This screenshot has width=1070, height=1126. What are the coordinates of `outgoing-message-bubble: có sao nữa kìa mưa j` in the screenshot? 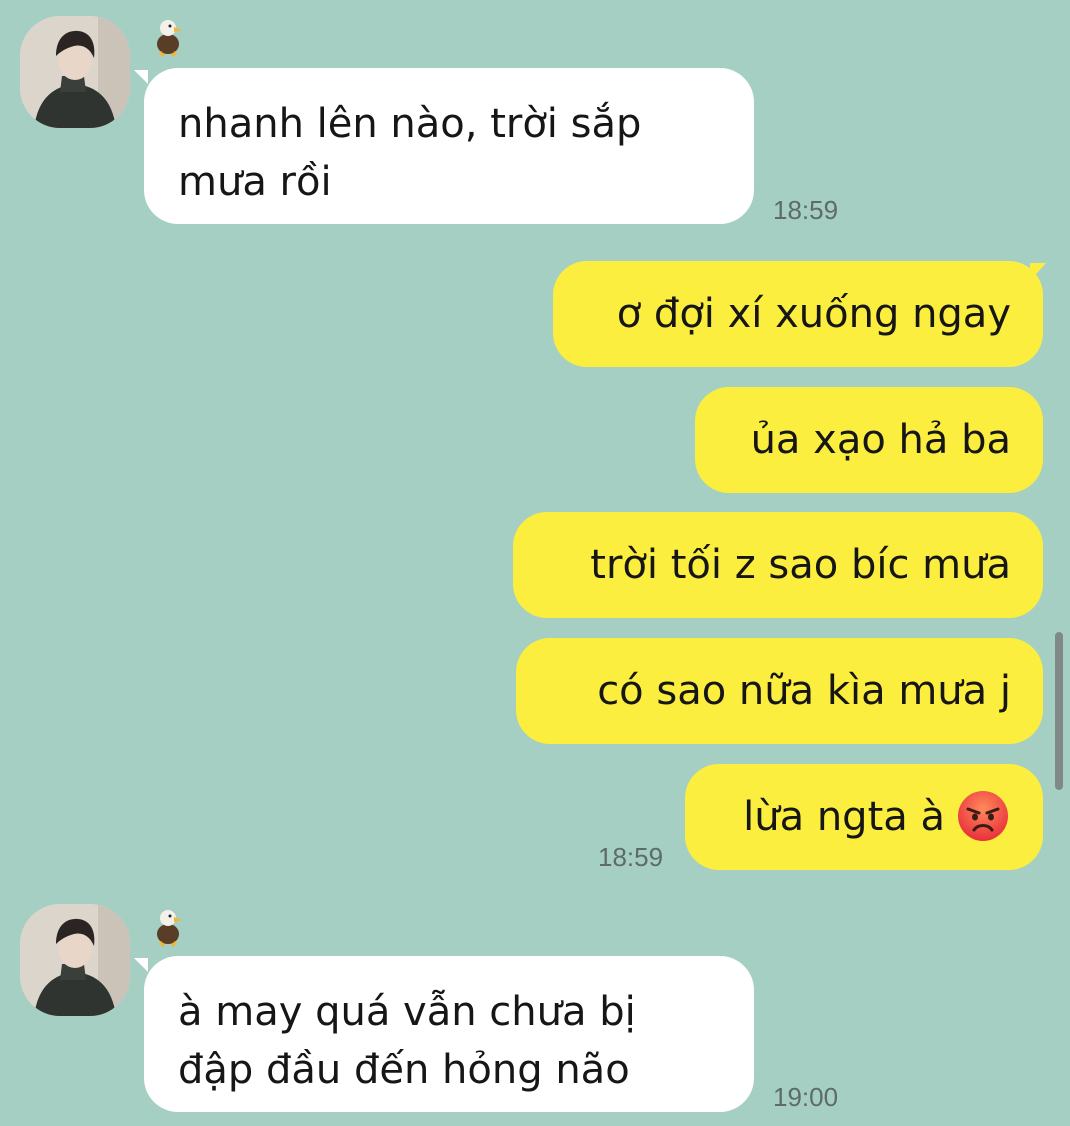 It's located at (779, 691).